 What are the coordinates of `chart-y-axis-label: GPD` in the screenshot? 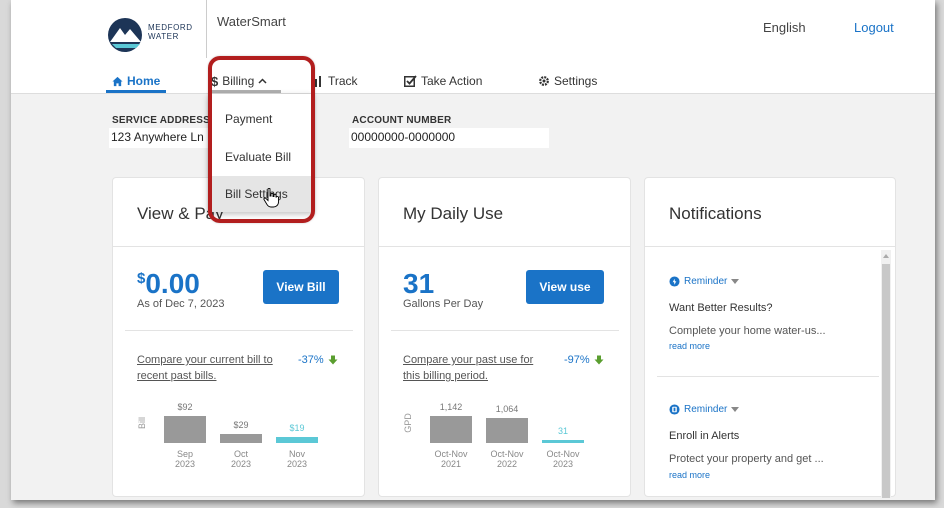 It's located at (408, 423).